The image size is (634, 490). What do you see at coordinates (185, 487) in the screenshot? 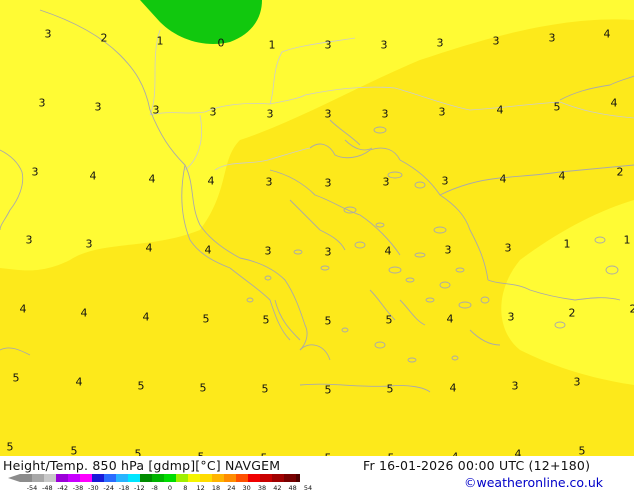
I see `legend-tick-label: 8` at bounding box center [185, 487].